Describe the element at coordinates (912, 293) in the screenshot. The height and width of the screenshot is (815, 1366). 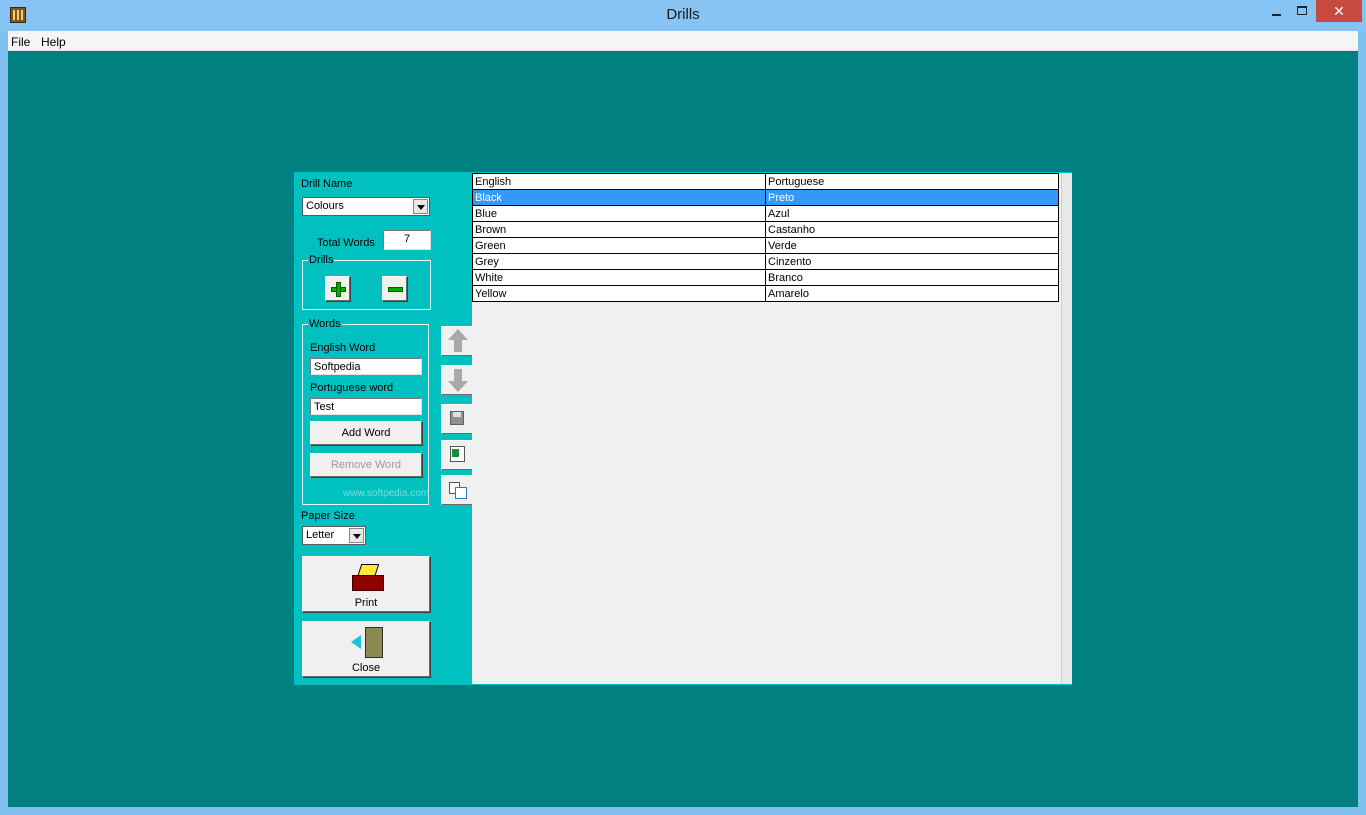
I see `grid-cell: Amarelo` at that location.